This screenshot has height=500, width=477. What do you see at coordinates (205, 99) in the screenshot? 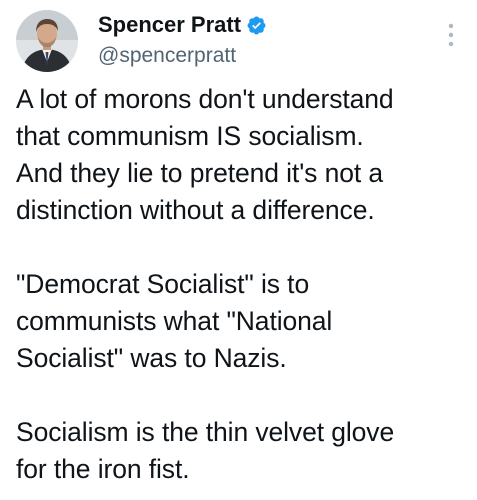
I see `tweet-line: A lot of morons don't understand` at bounding box center [205, 99].